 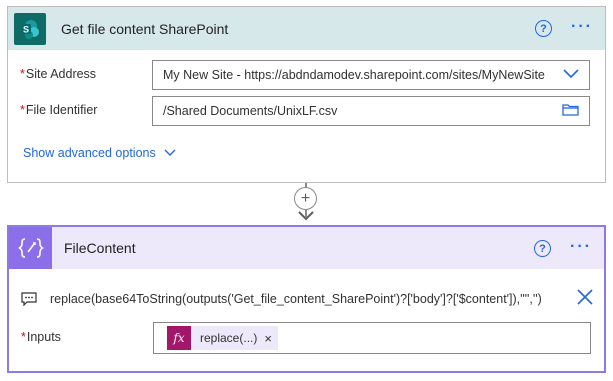 I want to click on close-icon, so click(x=585, y=297).